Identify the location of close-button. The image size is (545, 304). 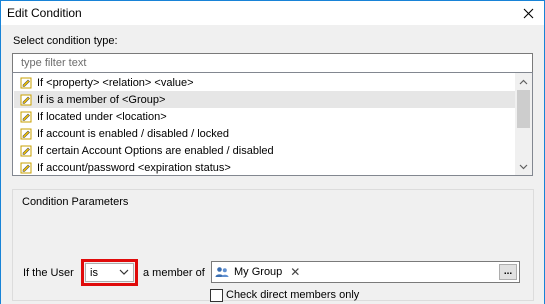
(528, 13).